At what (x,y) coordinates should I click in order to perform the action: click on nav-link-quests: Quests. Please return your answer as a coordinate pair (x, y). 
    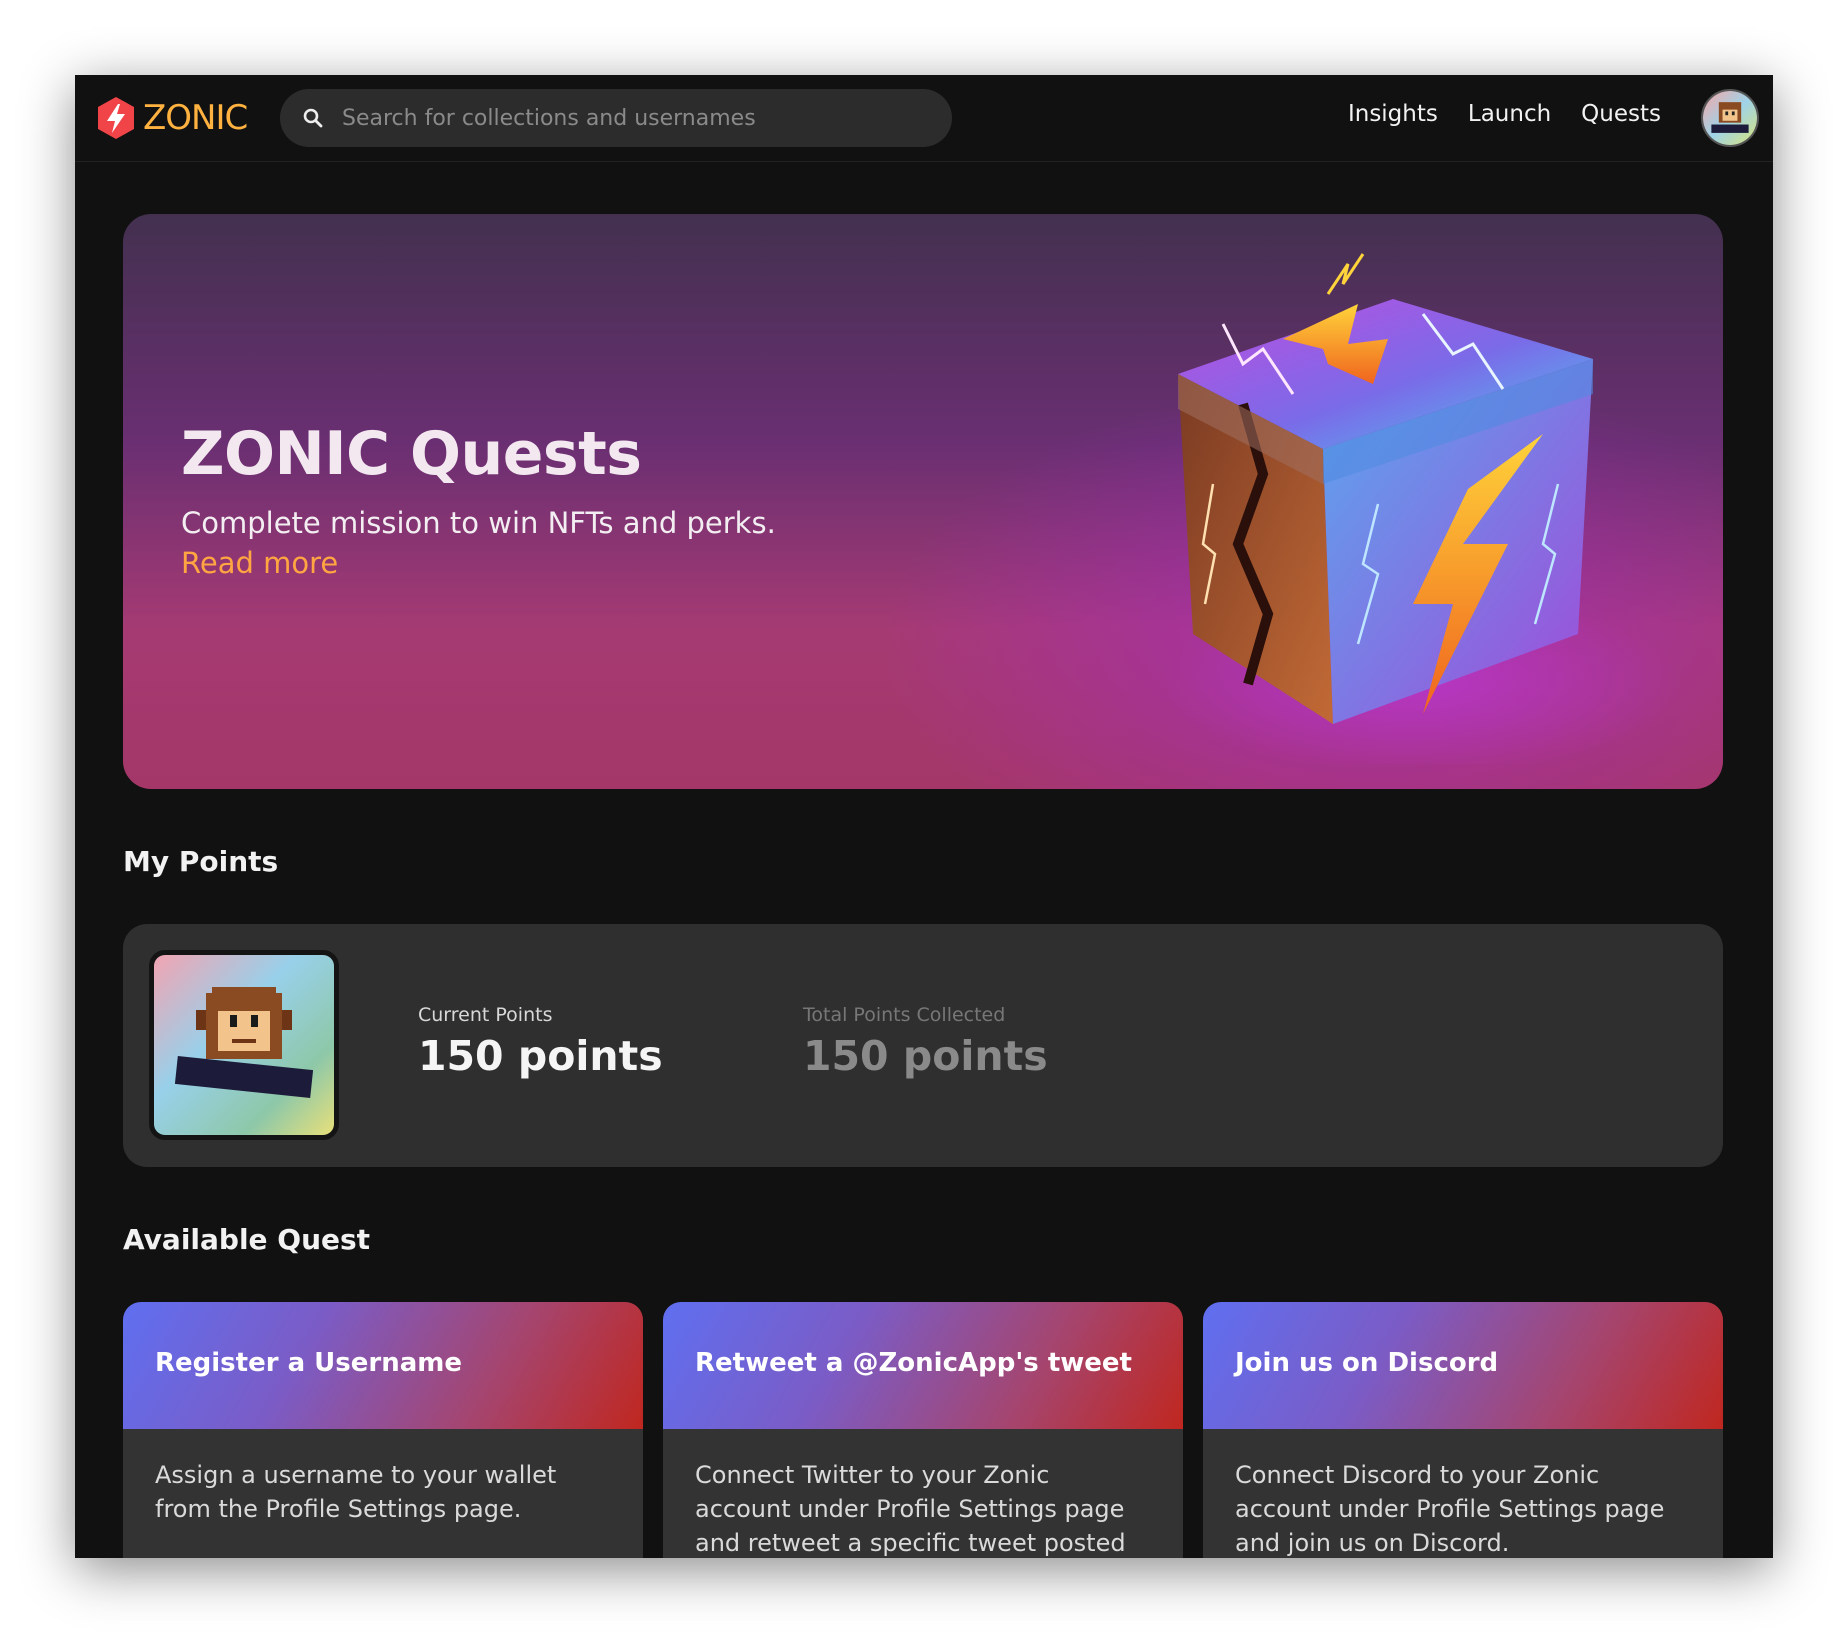
    Looking at the image, I should click on (1621, 114).